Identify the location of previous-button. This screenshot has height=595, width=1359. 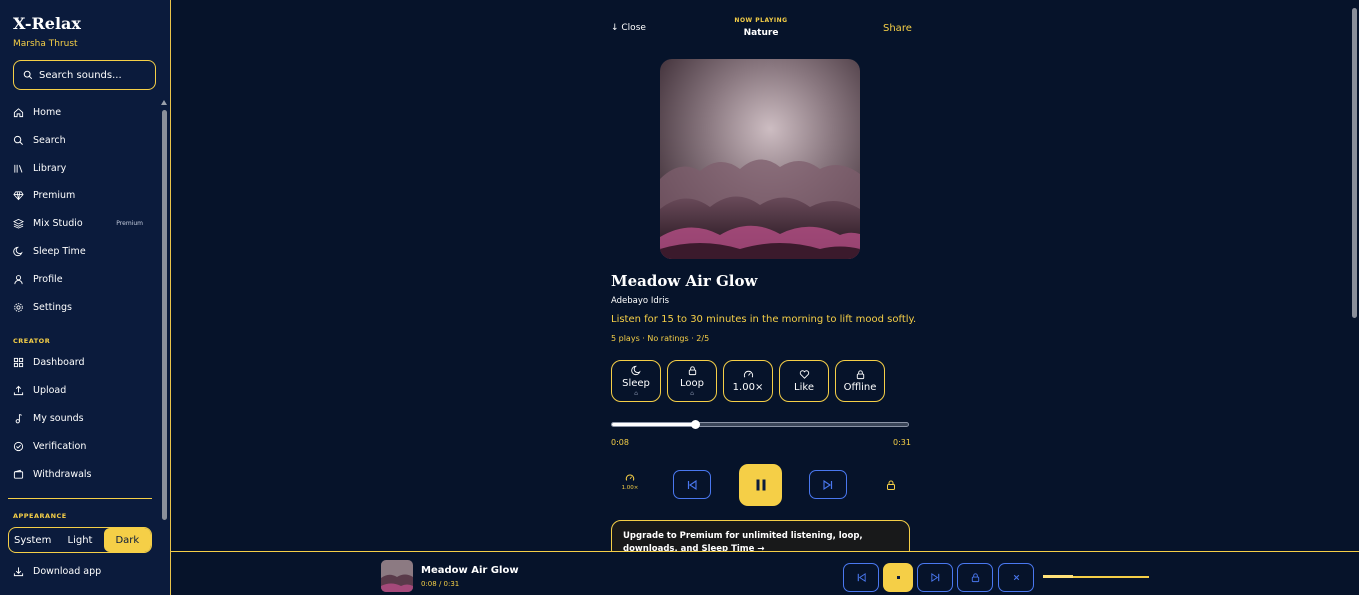
(692, 484).